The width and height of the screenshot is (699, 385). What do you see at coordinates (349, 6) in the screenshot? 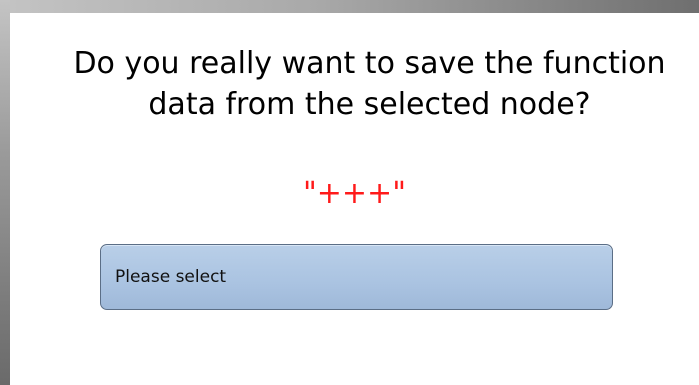
I see `window-frame-top` at bounding box center [349, 6].